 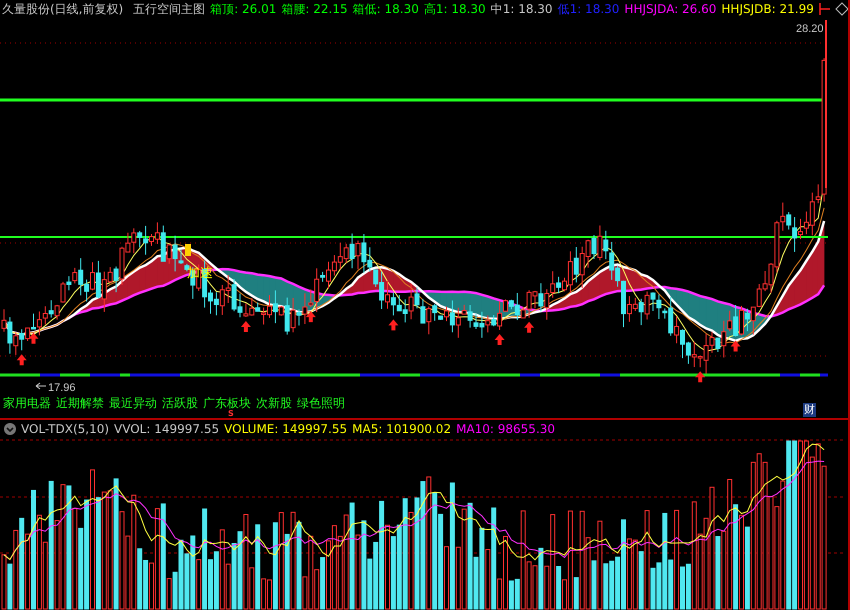 I want to click on indicator-name: VOL-TDX(5,10), so click(x=65, y=429).